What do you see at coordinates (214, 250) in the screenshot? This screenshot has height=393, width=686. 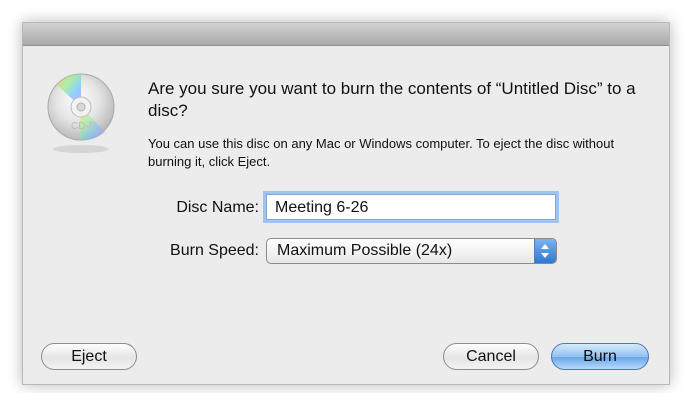 I see `burn-speed-label: Burn Speed:` at bounding box center [214, 250].